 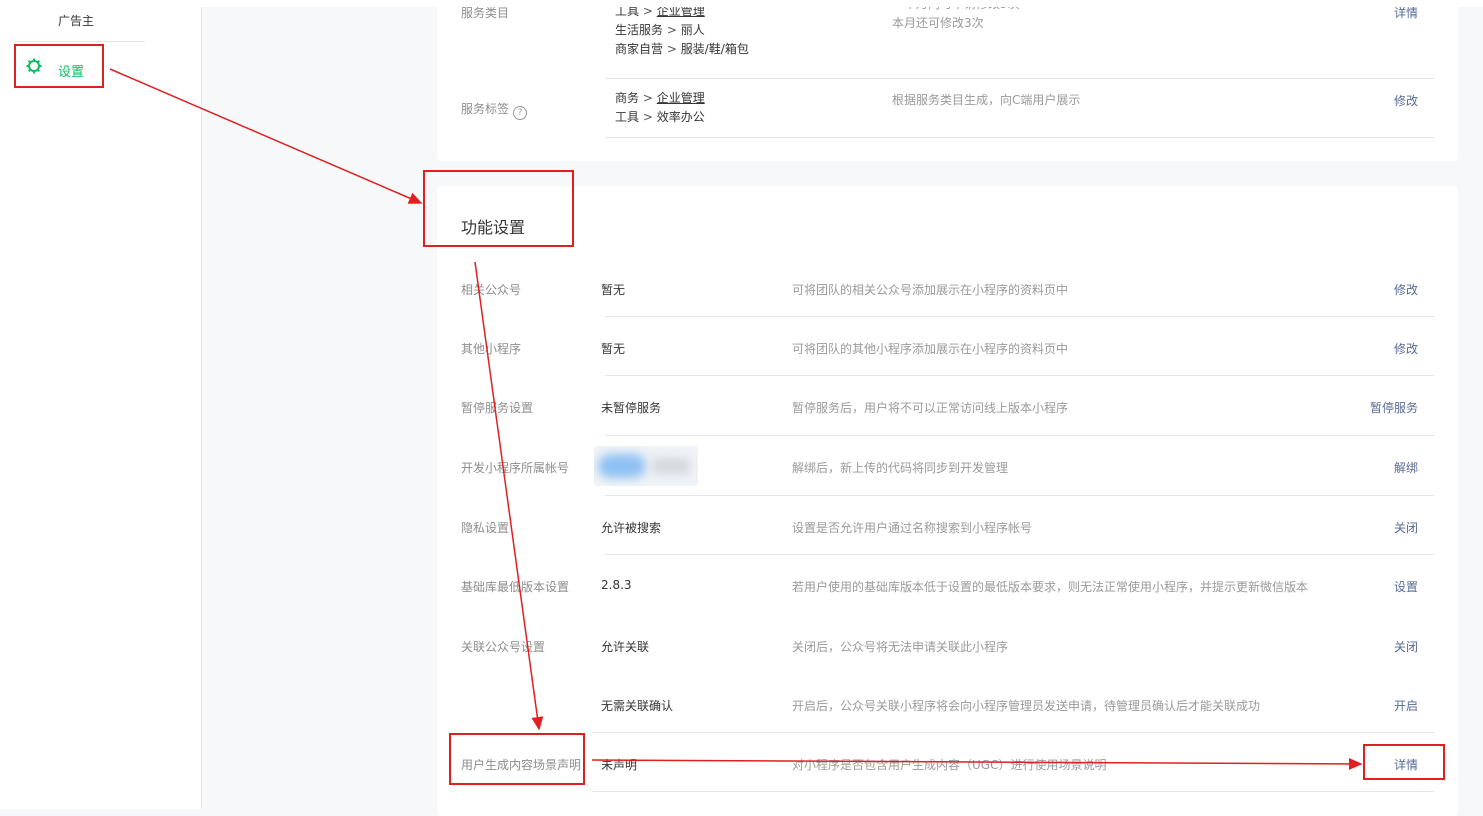 I want to click on setting-desc: 设置是否允许用户通过名称搜索到小程序帐号, so click(x=912, y=528).